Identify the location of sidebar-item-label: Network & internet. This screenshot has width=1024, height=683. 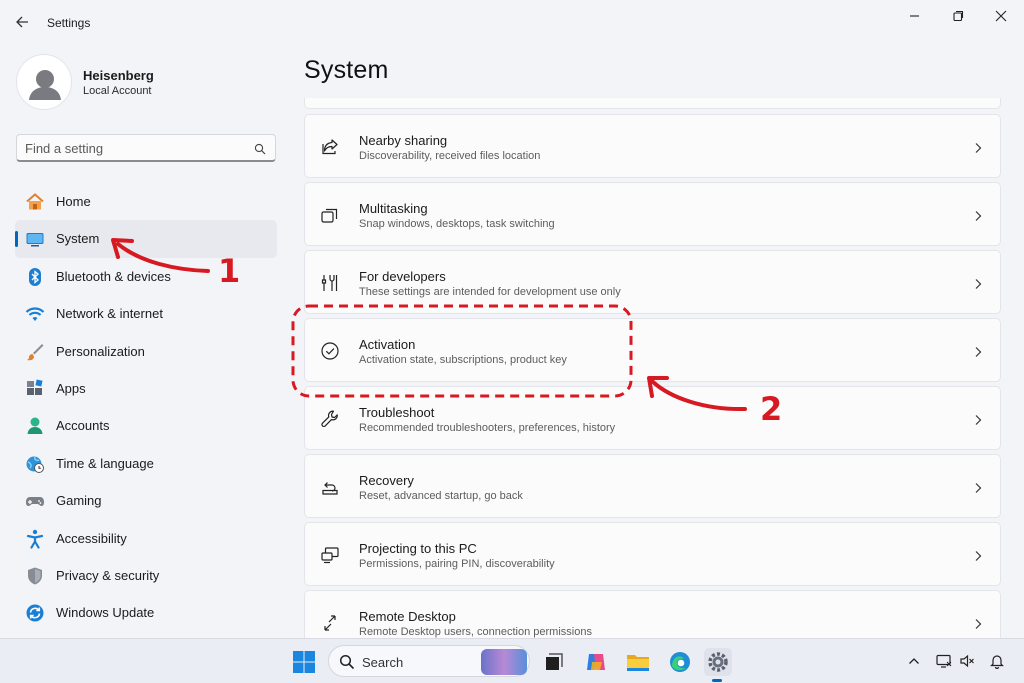
(109, 314).